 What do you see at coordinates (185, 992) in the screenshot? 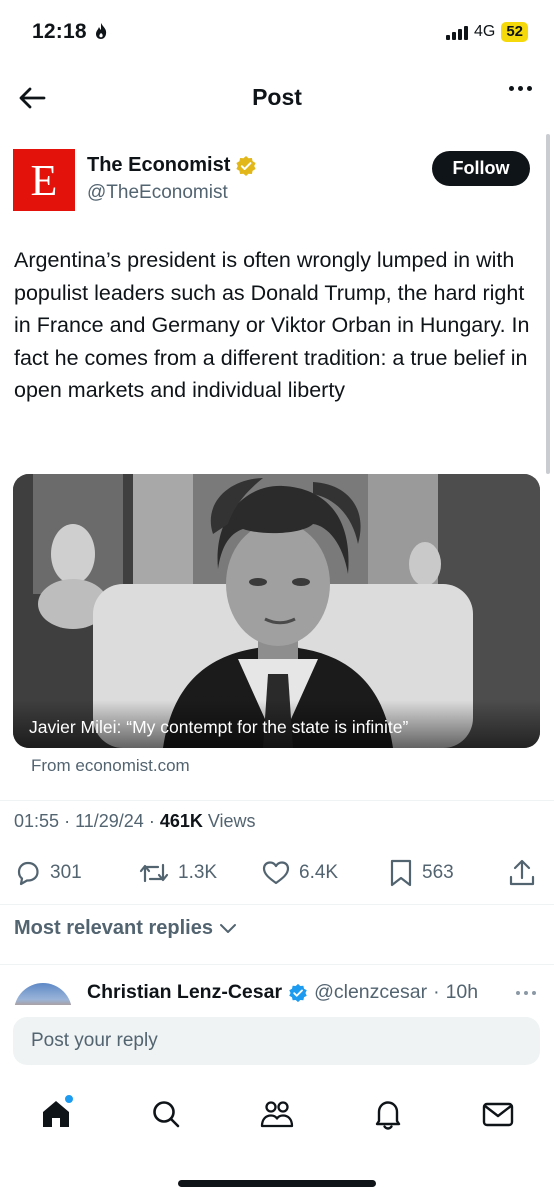
I see `reply-author-name: Christian Lenz-Cesar` at bounding box center [185, 992].